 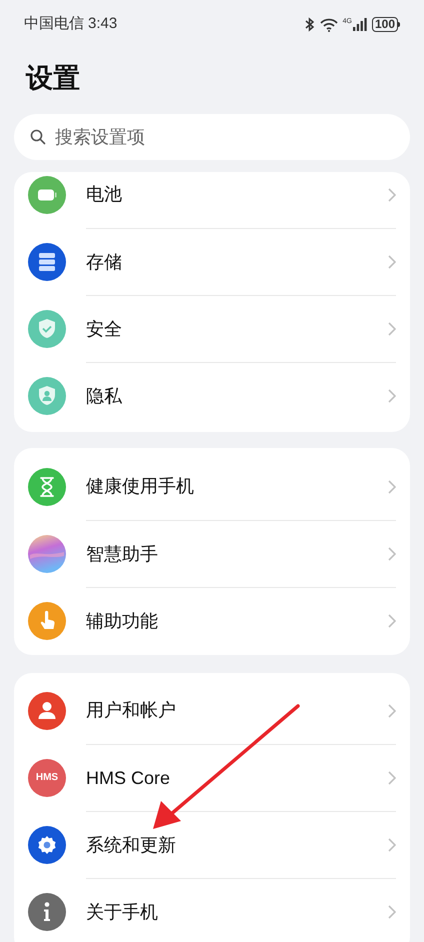 I want to click on settings-item: 智慧助手, so click(x=212, y=553).